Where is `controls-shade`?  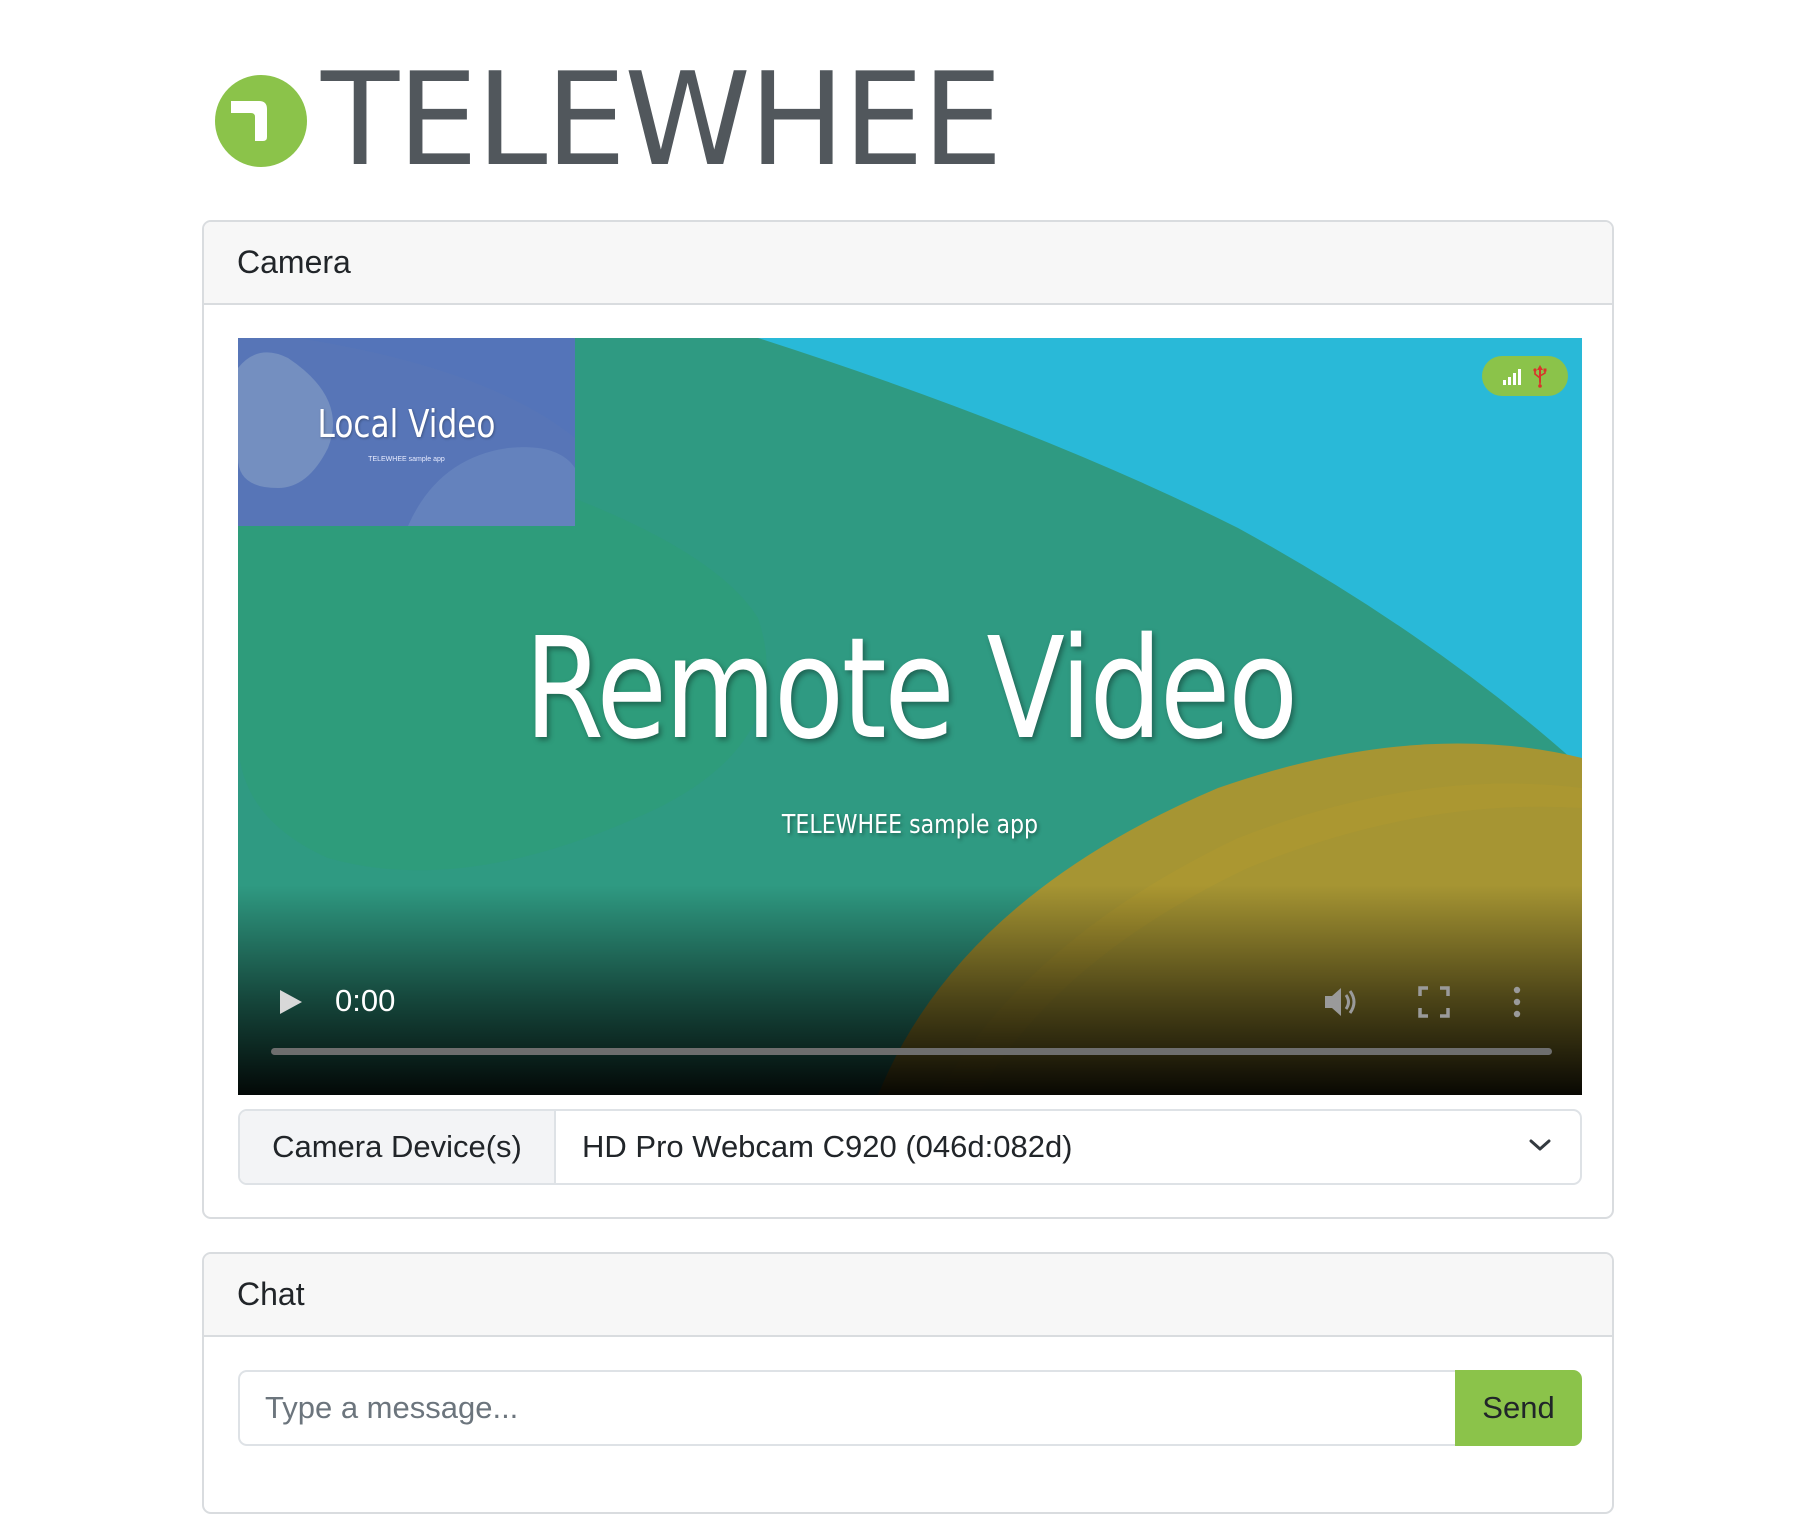
controls-shade is located at coordinates (910, 990).